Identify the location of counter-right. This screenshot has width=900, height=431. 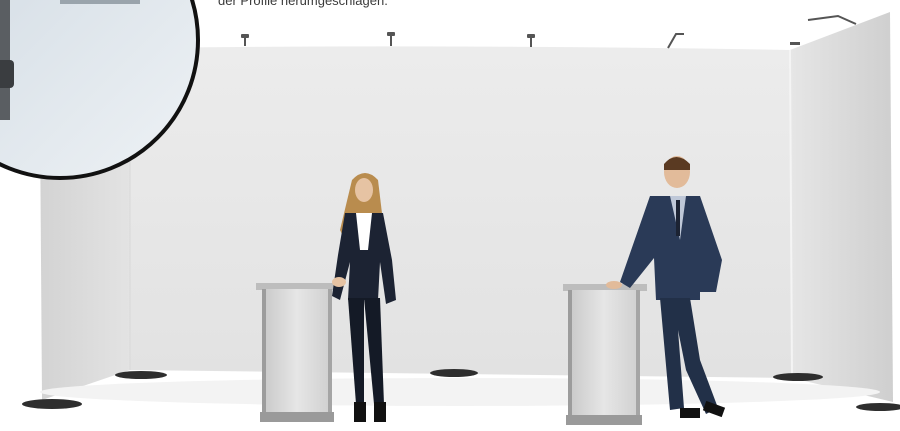
(605, 354).